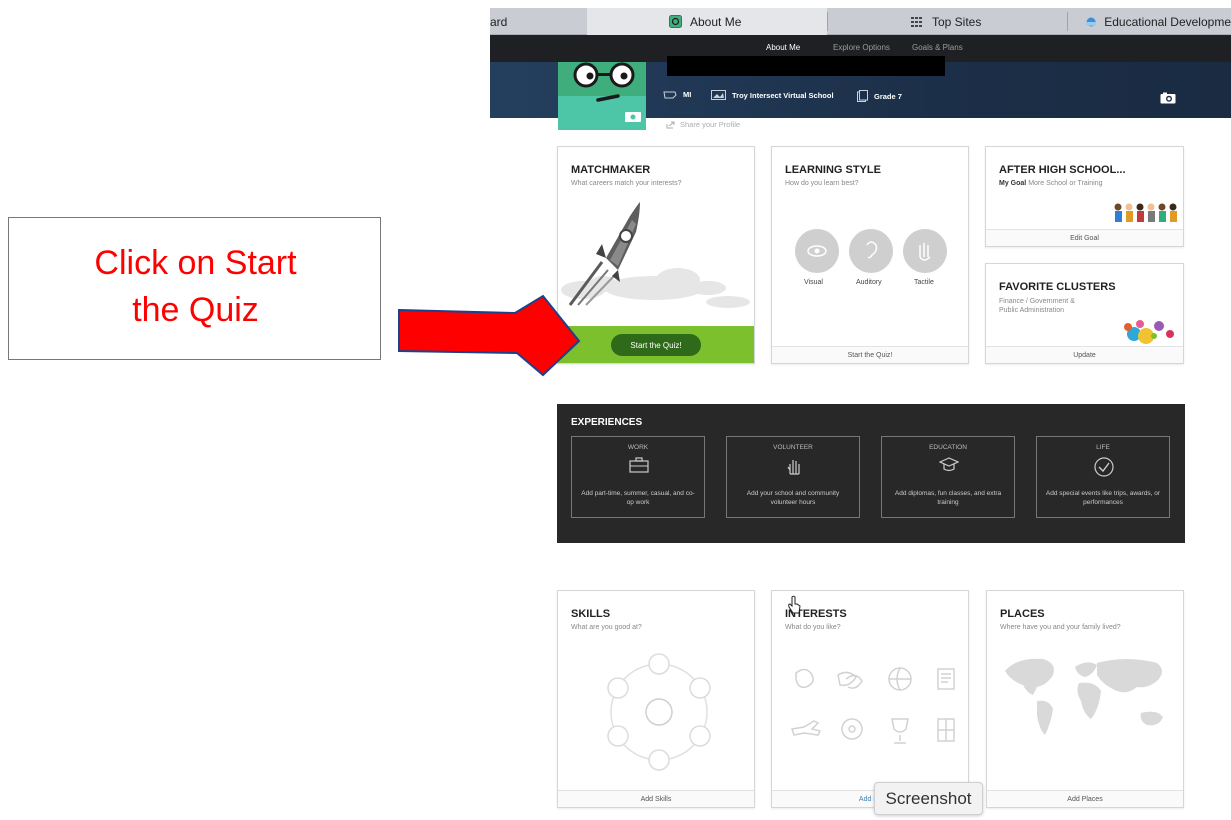 Image resolution: width=1231 pixels, height=820 pixels. What do you see at coordinates (937, 47) in the screenshot?
I see `nav-goals-plans: Goals & Plans` at bounding box center [937, 47].